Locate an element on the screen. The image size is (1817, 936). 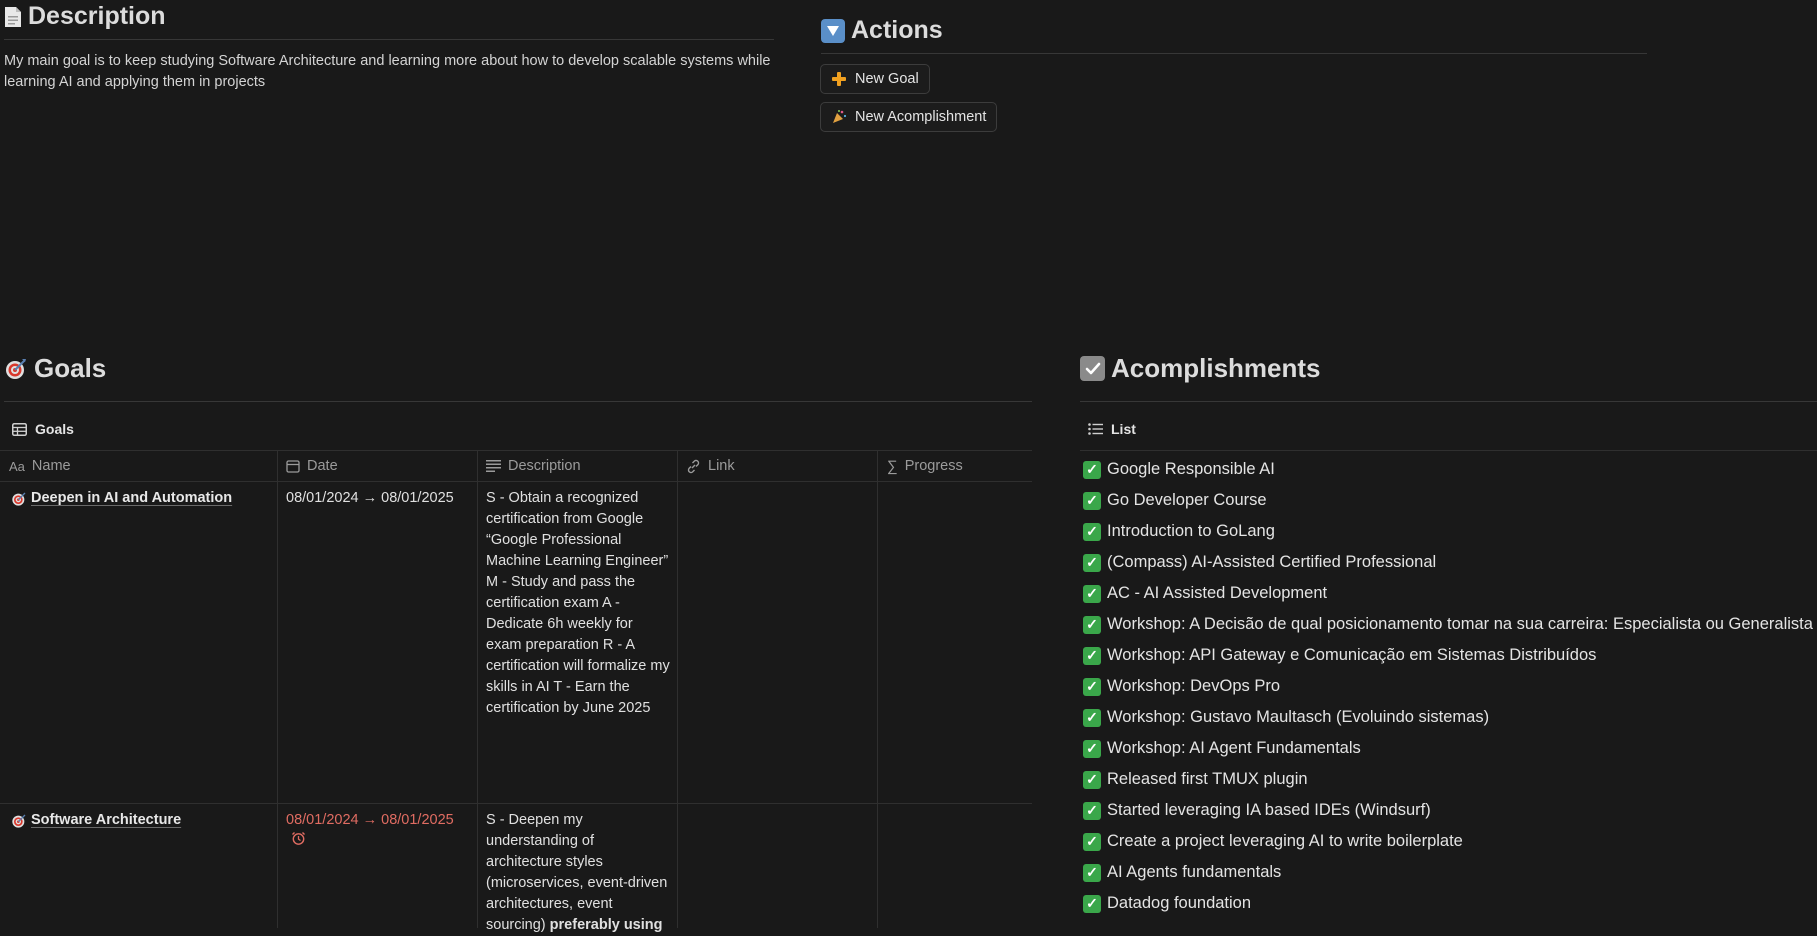
list-item-label: Workshop: DevOps Pro is located at coordinates (1194, 686).